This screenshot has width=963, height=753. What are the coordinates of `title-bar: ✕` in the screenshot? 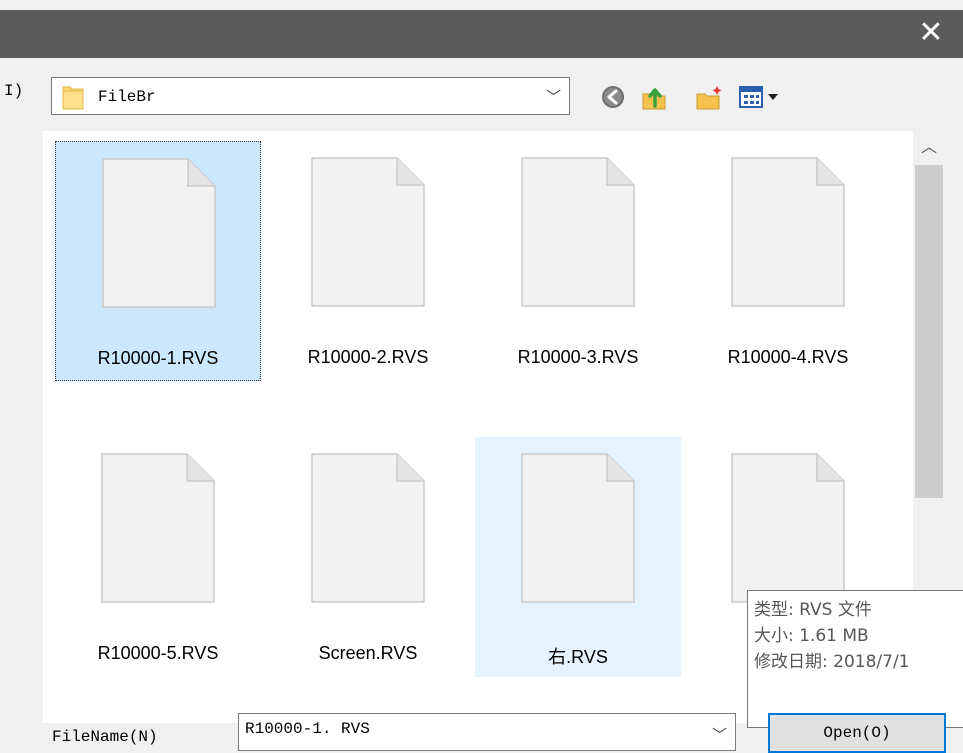 It's located at (481, 34).